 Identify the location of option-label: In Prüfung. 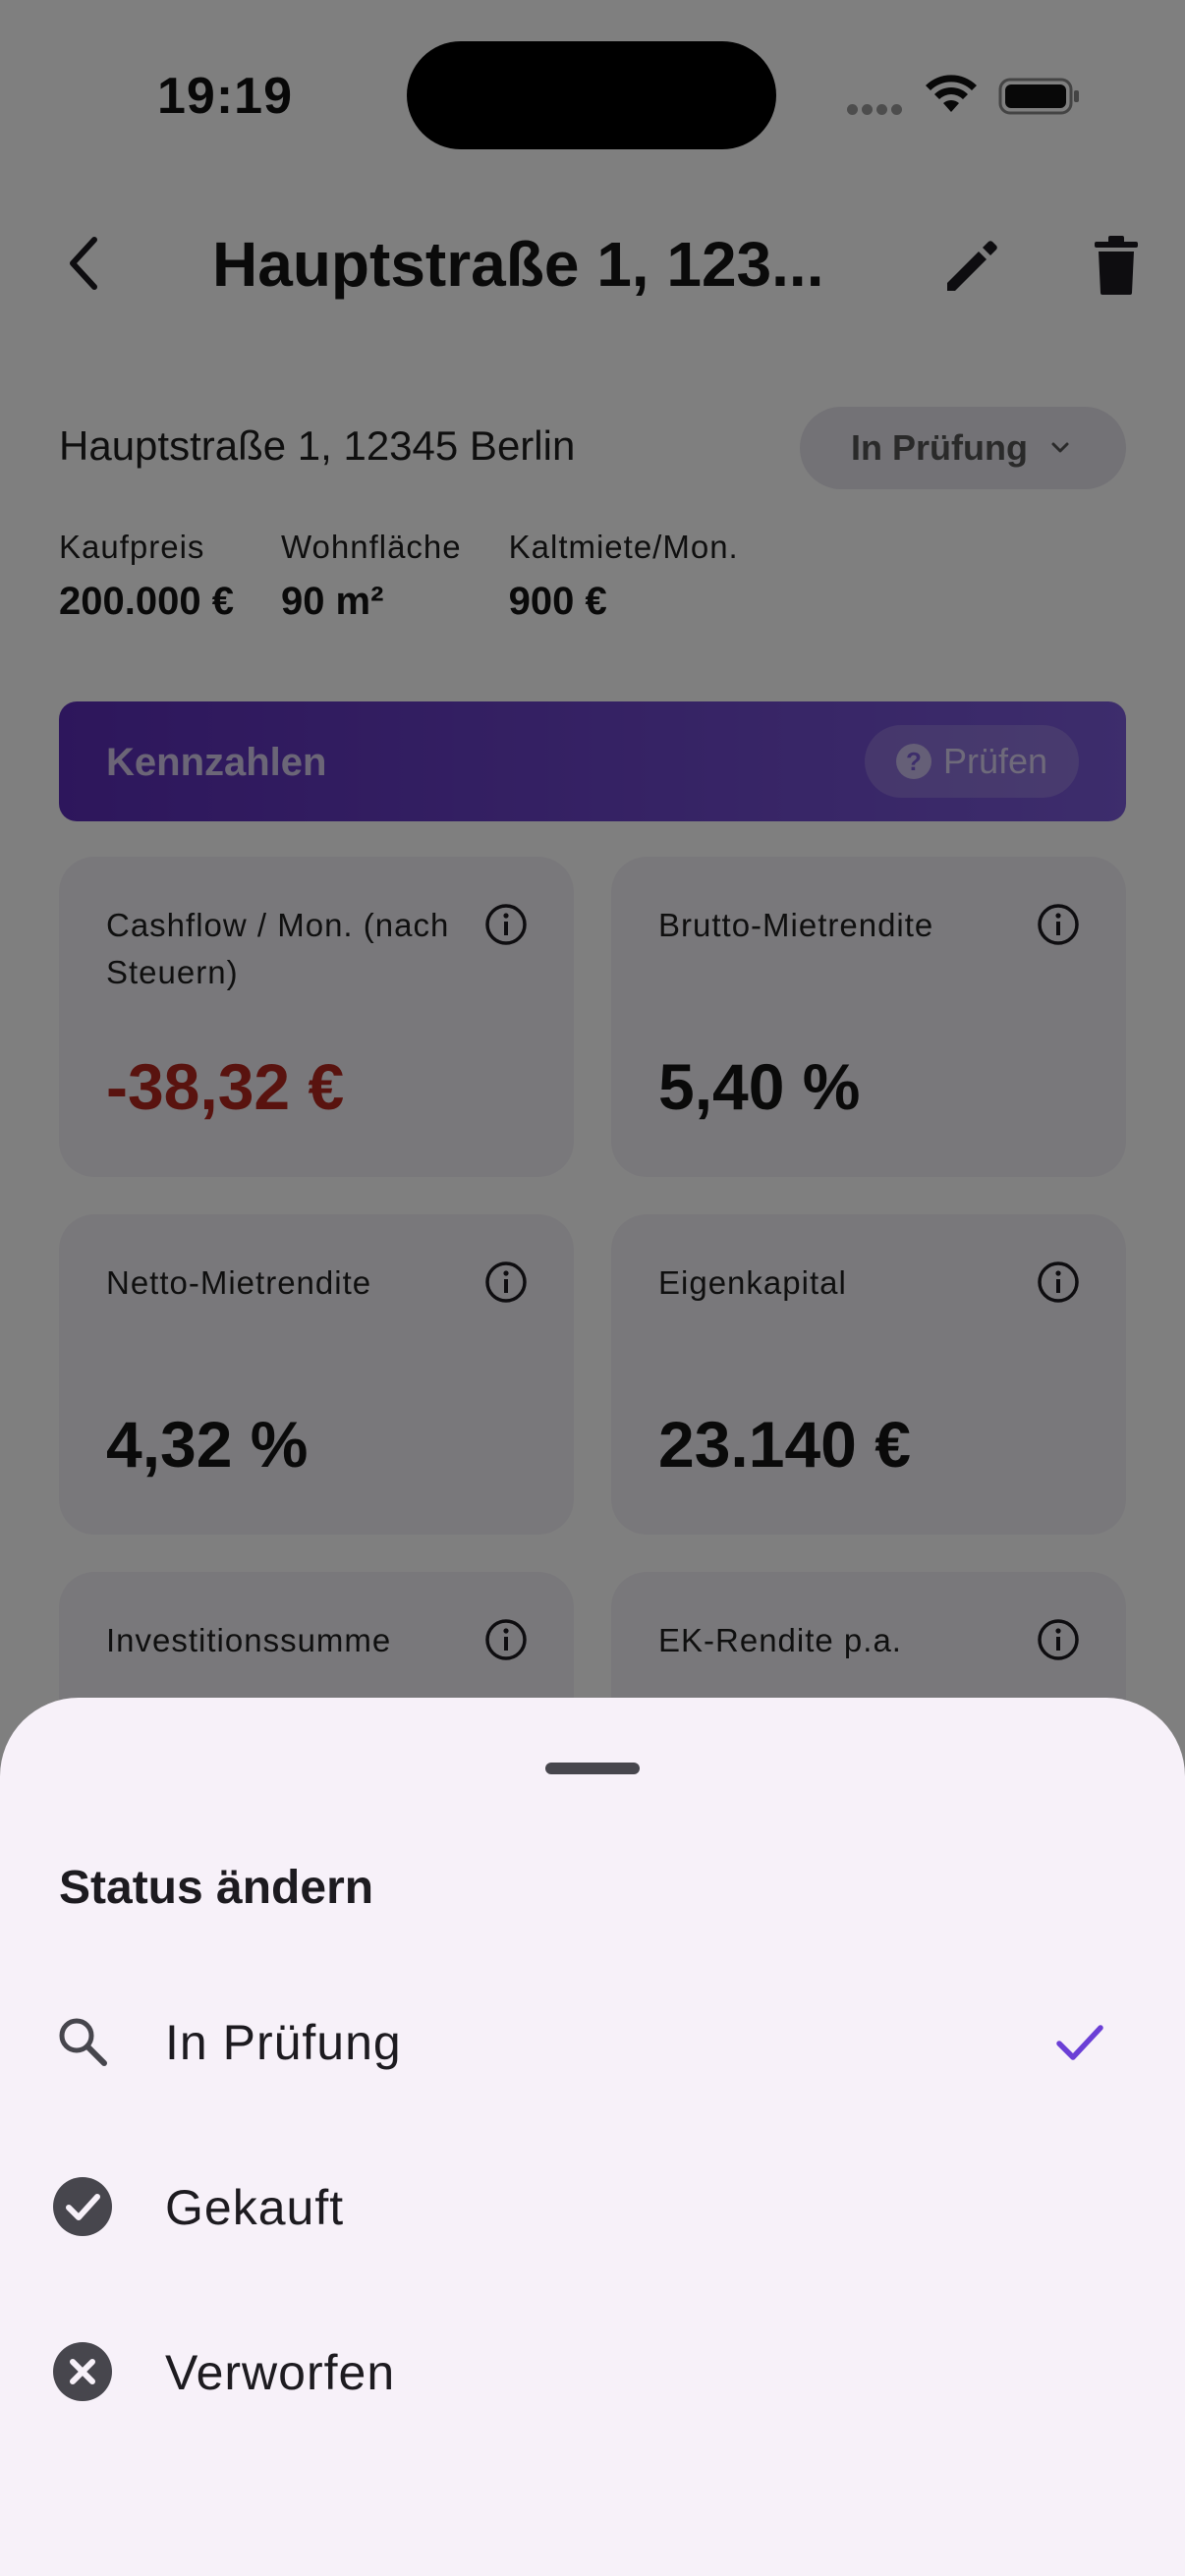
(284, 2042).